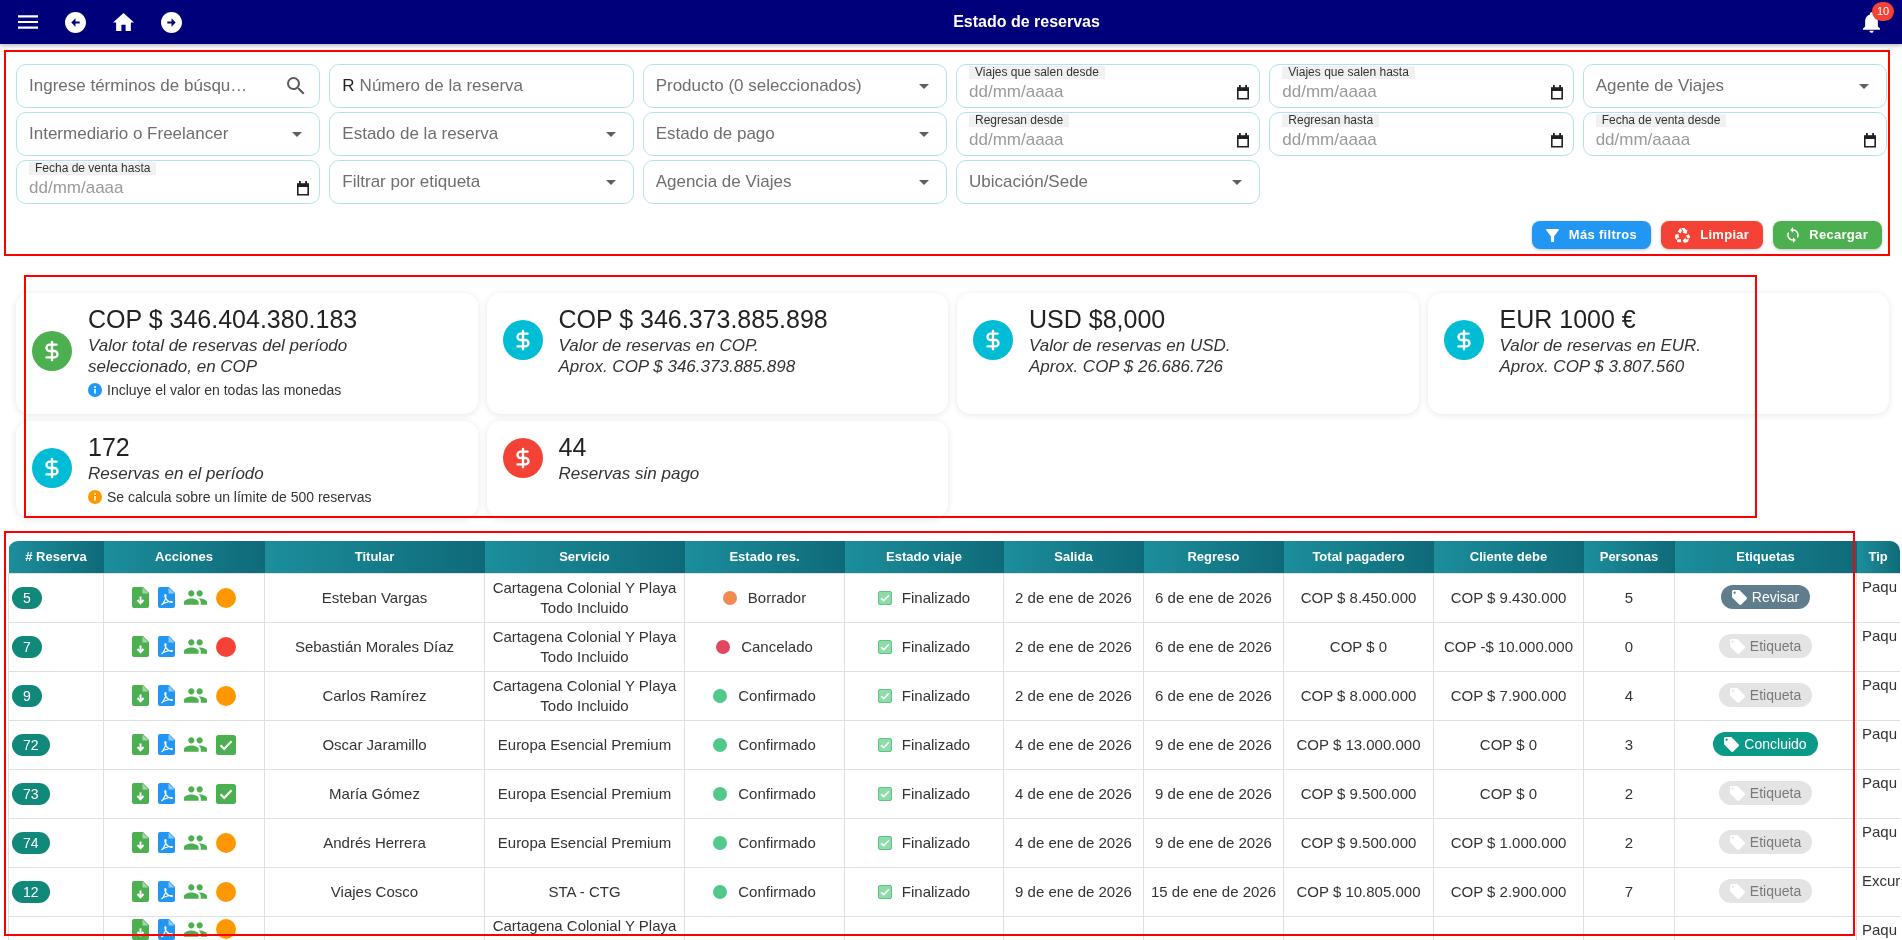 The width and height of the screenshot is (1902, 940). I want to click on date-field: Regresan hasta dd/mm/aaaa, so click(1421, 134).